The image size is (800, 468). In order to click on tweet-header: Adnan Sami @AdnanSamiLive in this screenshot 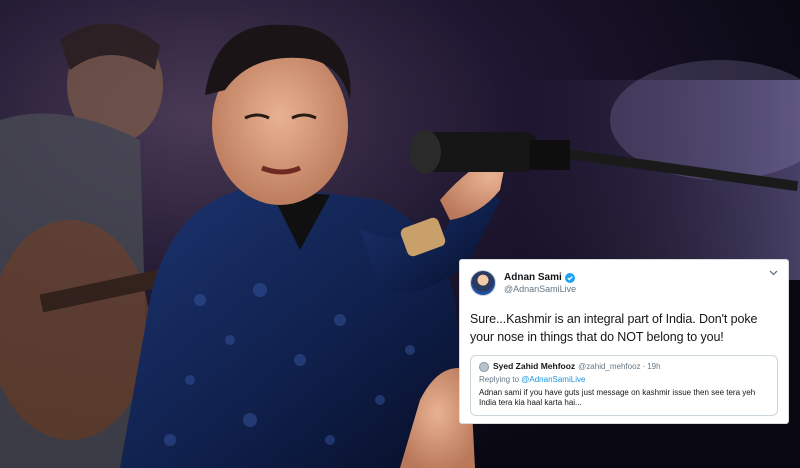, I will do `click(624, 283)`.